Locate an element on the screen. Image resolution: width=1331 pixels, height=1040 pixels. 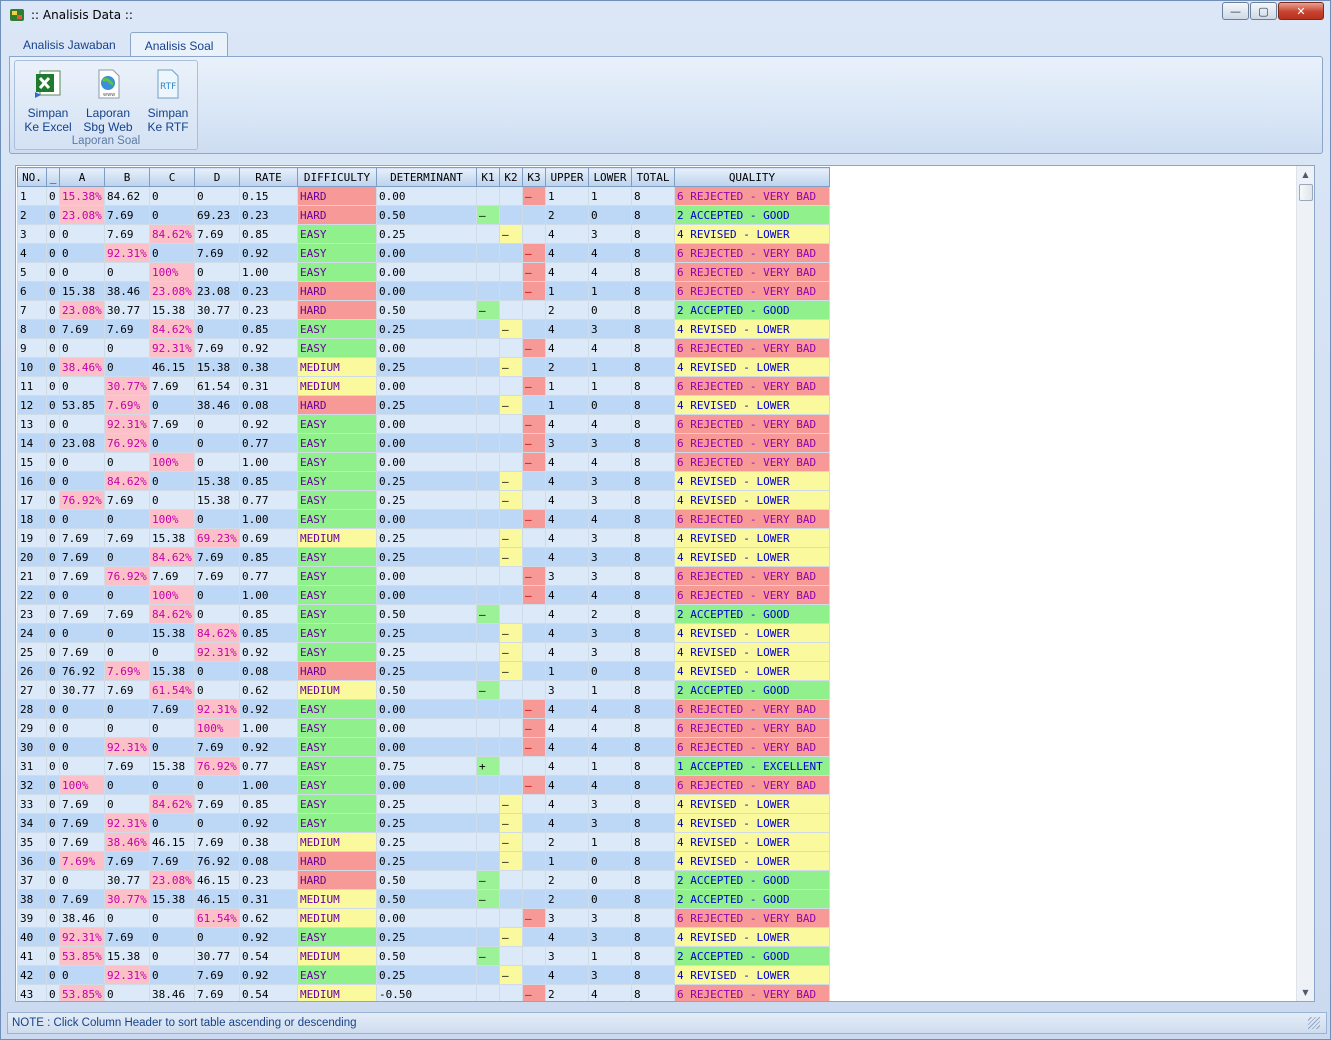
cell-upper: 3 is located at coordinates (567, 576).